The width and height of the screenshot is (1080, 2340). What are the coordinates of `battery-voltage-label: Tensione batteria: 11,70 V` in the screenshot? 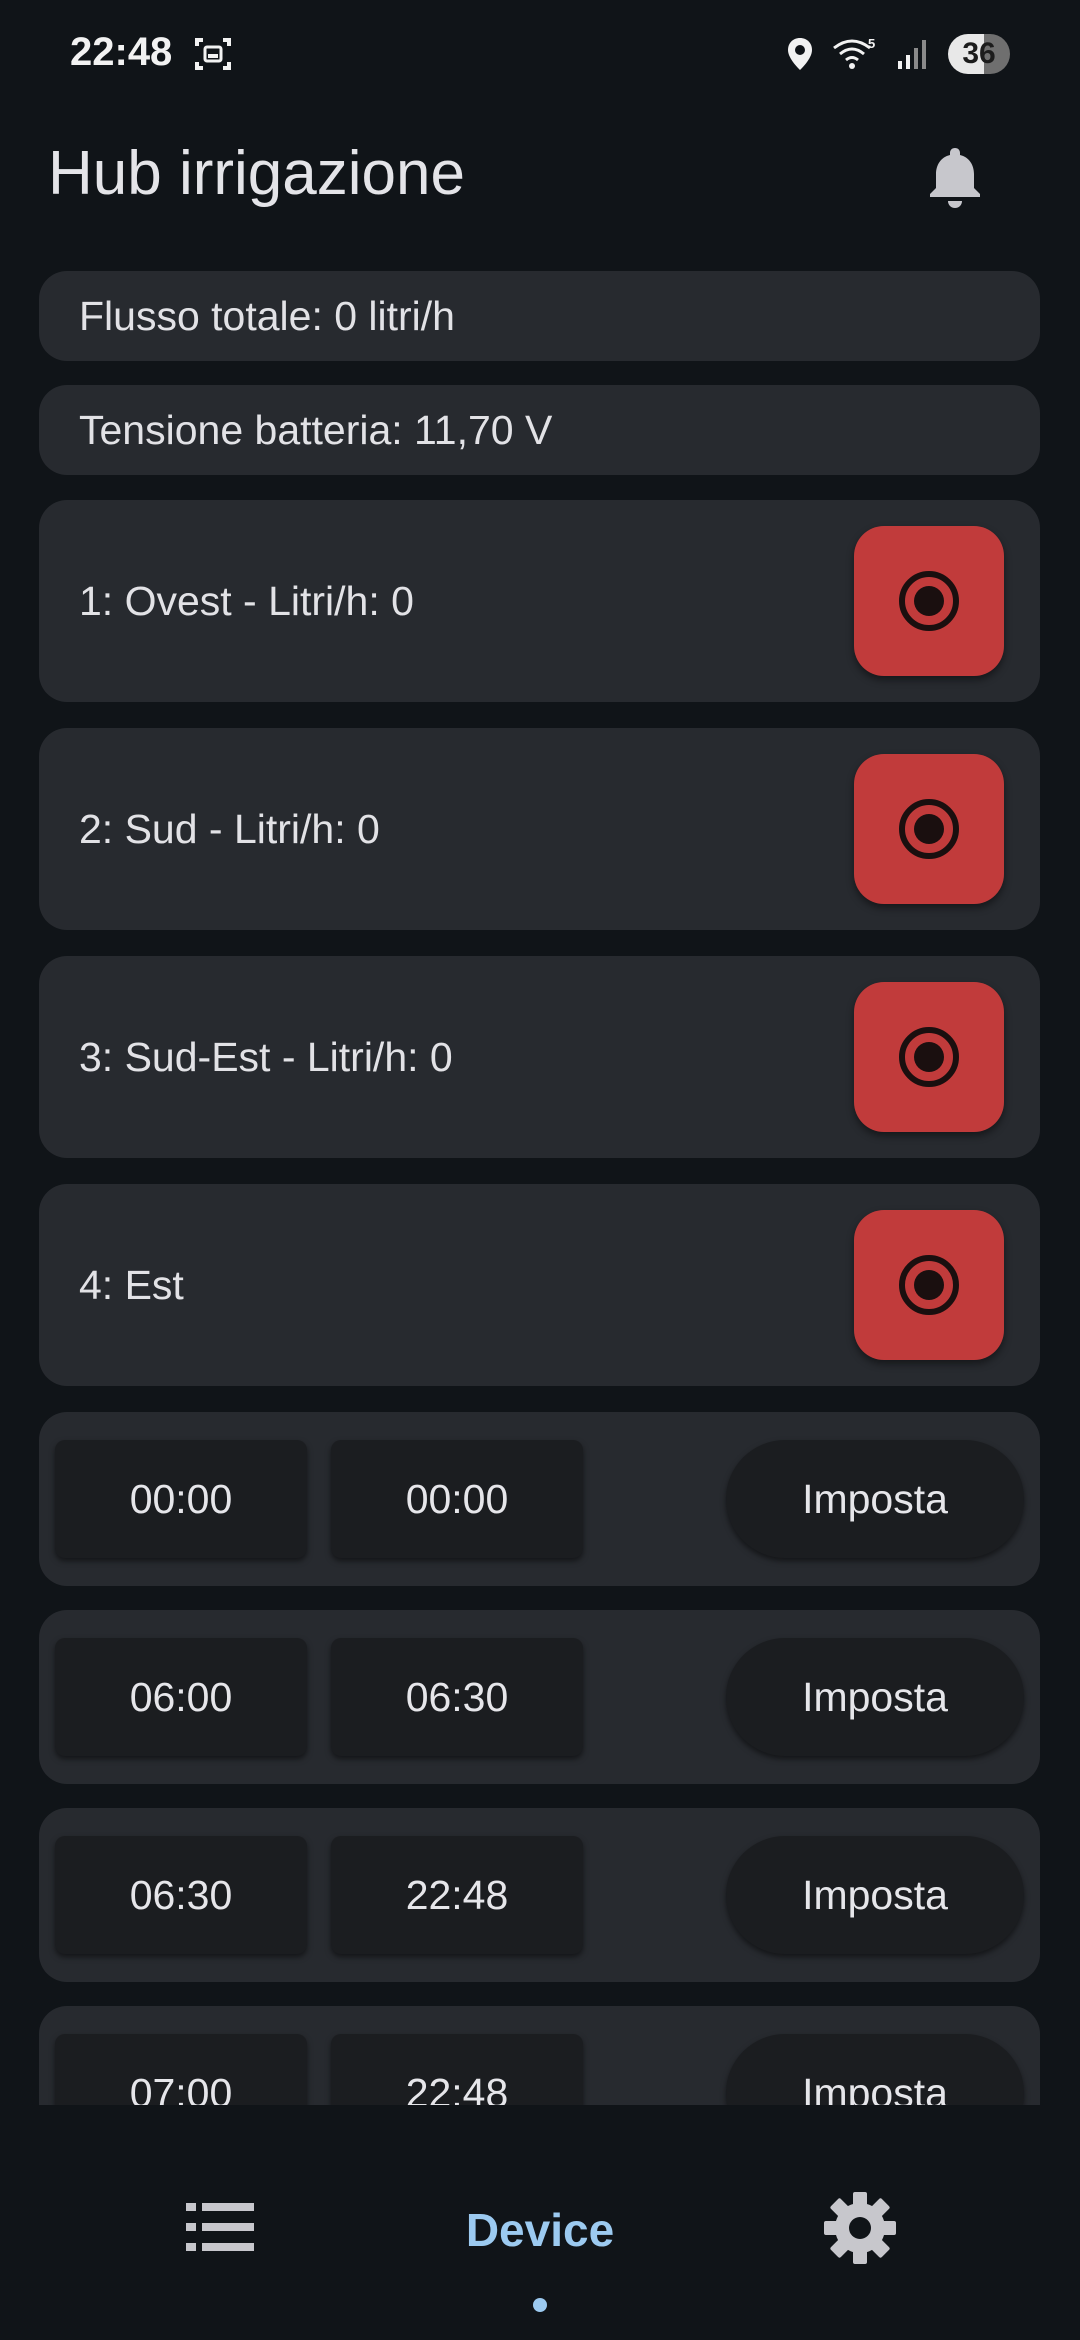 It's located at (316, 429).